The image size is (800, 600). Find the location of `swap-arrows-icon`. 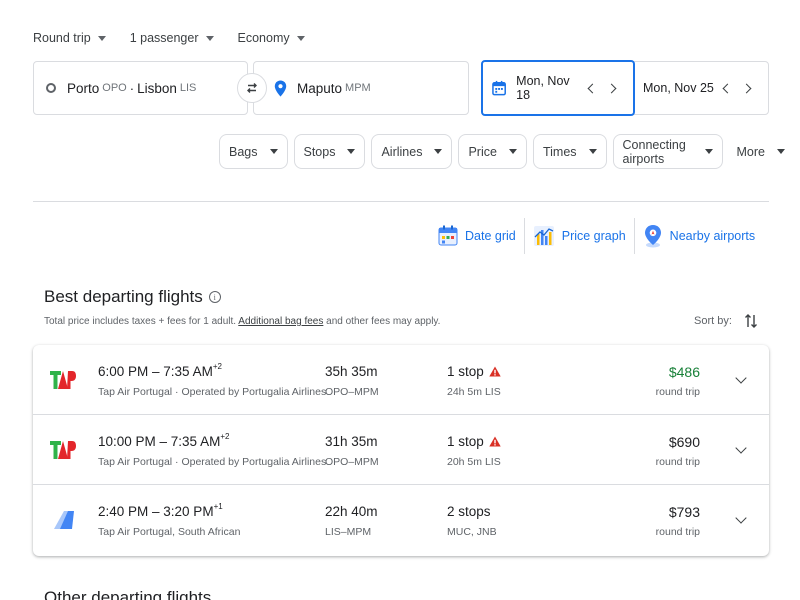

swap-arrows-icon is located at coordinates (252, 88).